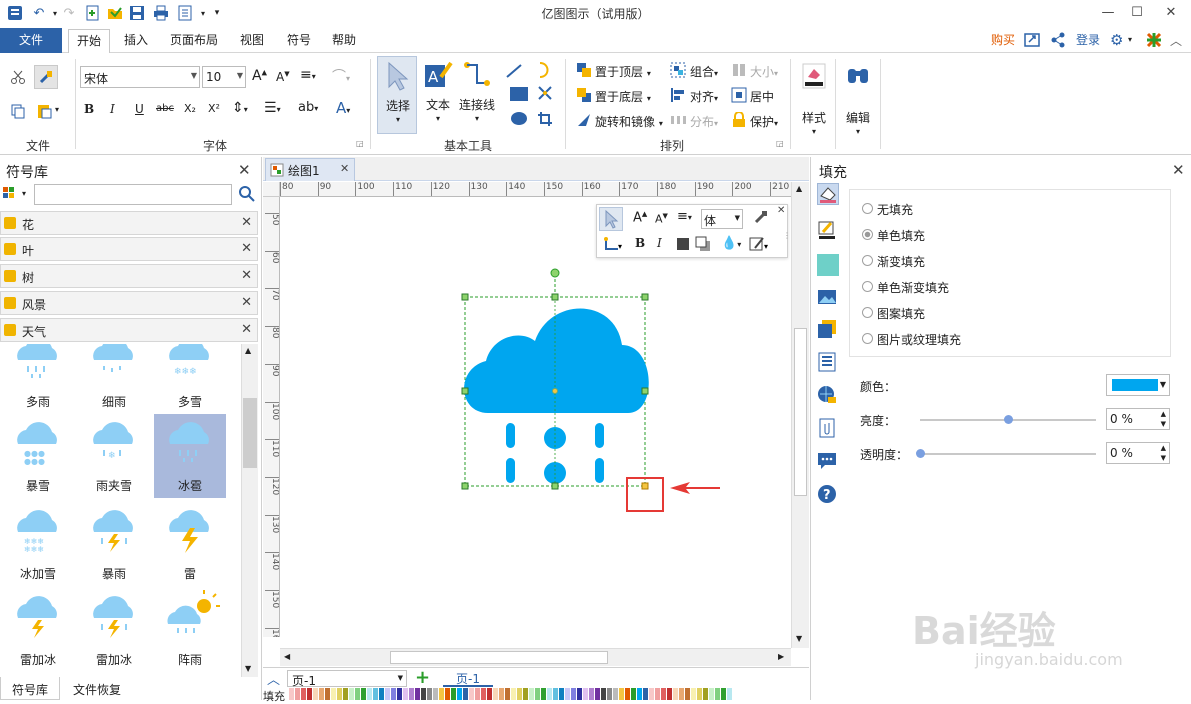 This screenshot has width=1191, height=704. What do you see at coordinates (703, 245) in the screenshot?
I see `mini-shadow-icon` at bounding box center [703, 245].